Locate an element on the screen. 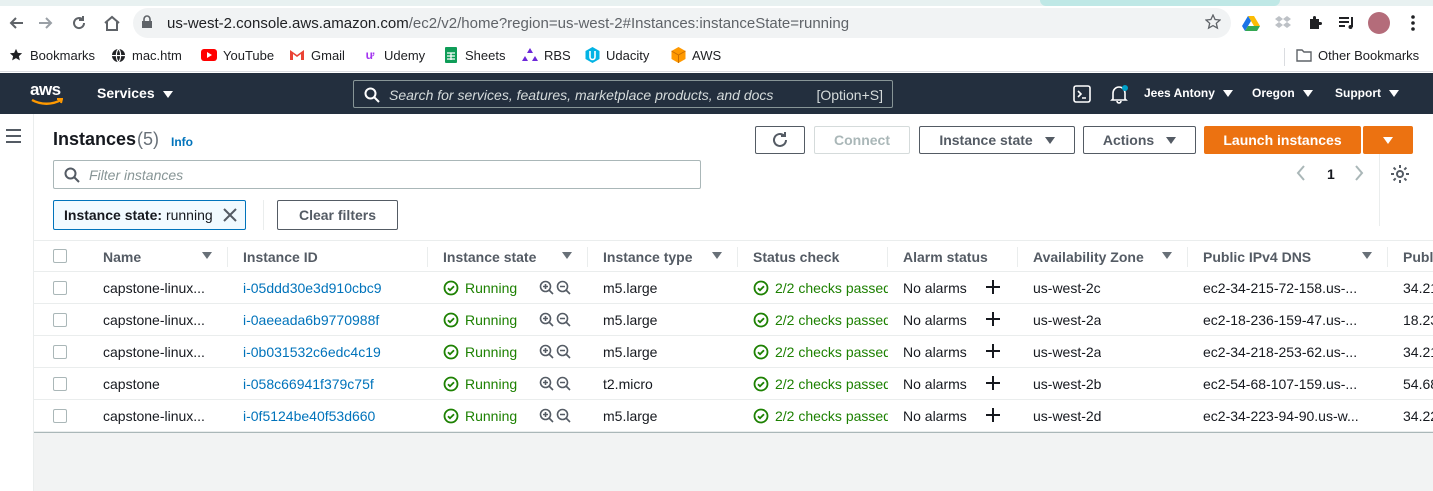  reading-list-icon is located at coordinates (1347, 23).